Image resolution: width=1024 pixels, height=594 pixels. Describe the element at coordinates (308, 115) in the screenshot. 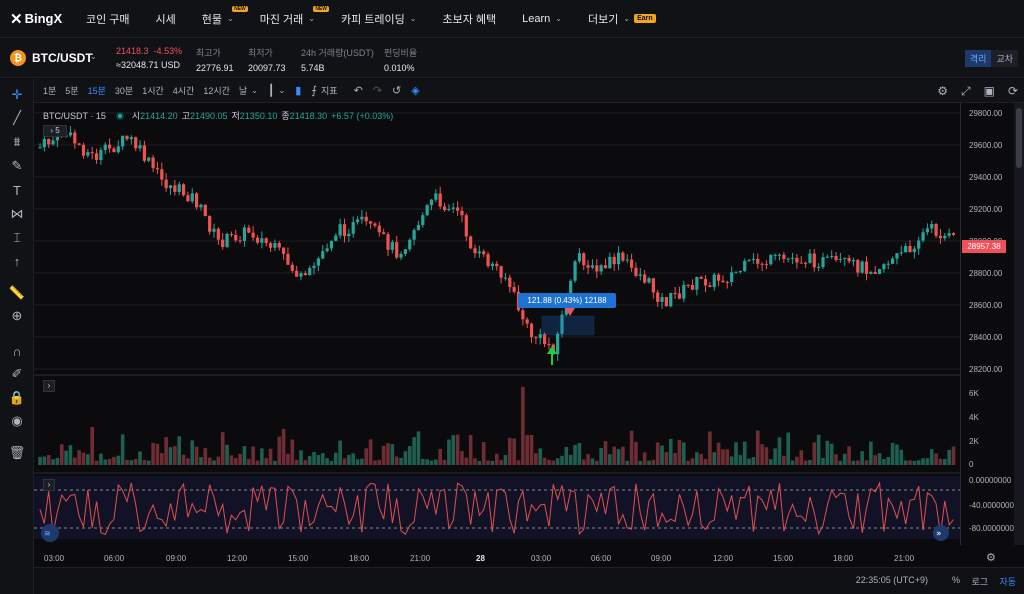

I see `close-value: 21418.30` at that location.